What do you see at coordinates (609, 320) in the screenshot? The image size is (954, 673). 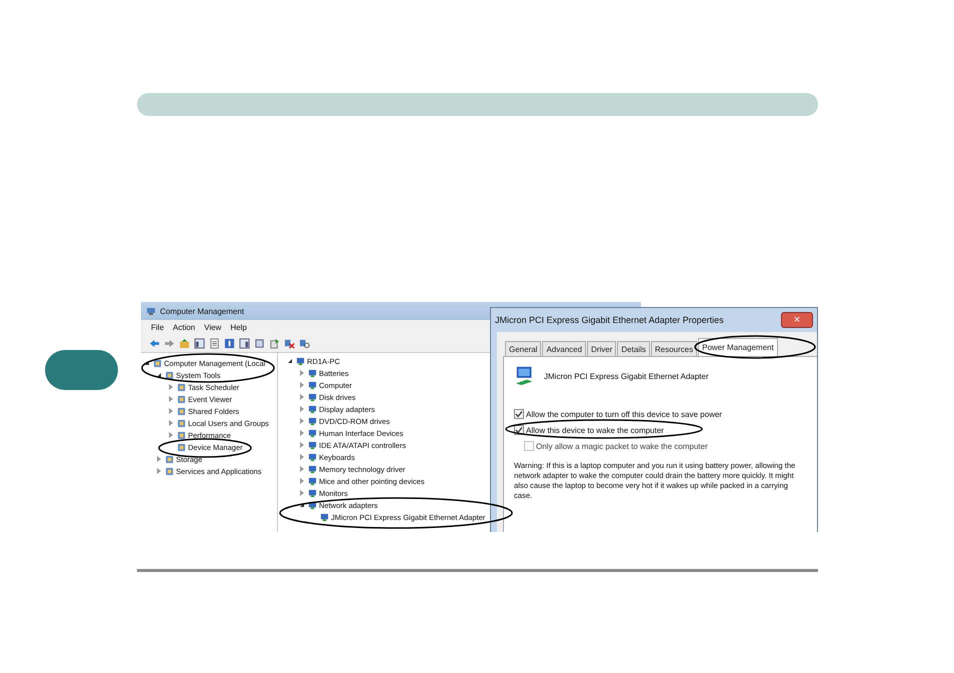 I see `dialog-title: JMicron PCI Express Gigabit Ethernet Adapter Properties` at bounding box center [609, 320].